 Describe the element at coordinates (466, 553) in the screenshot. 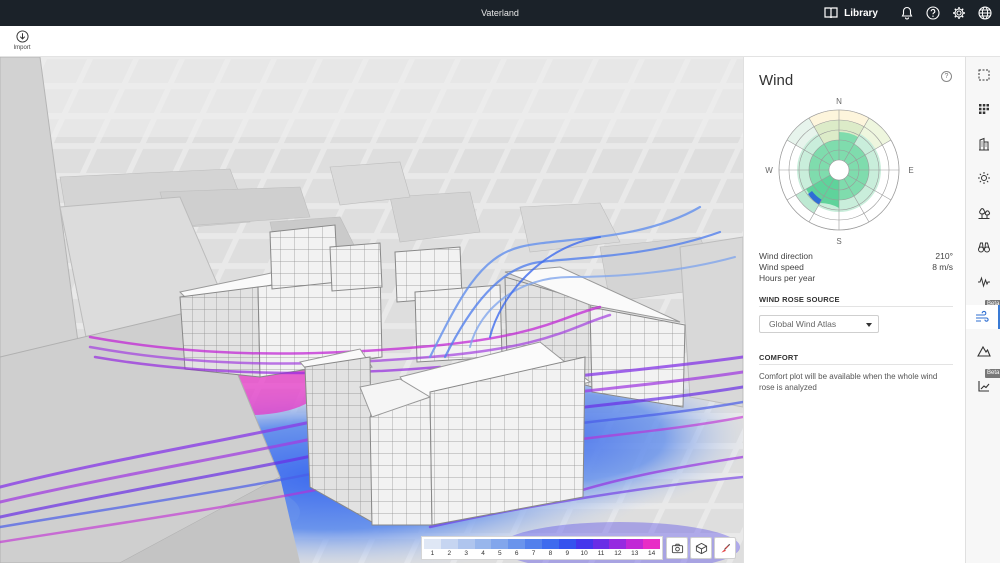

I see `legend-label: 3` at that location.